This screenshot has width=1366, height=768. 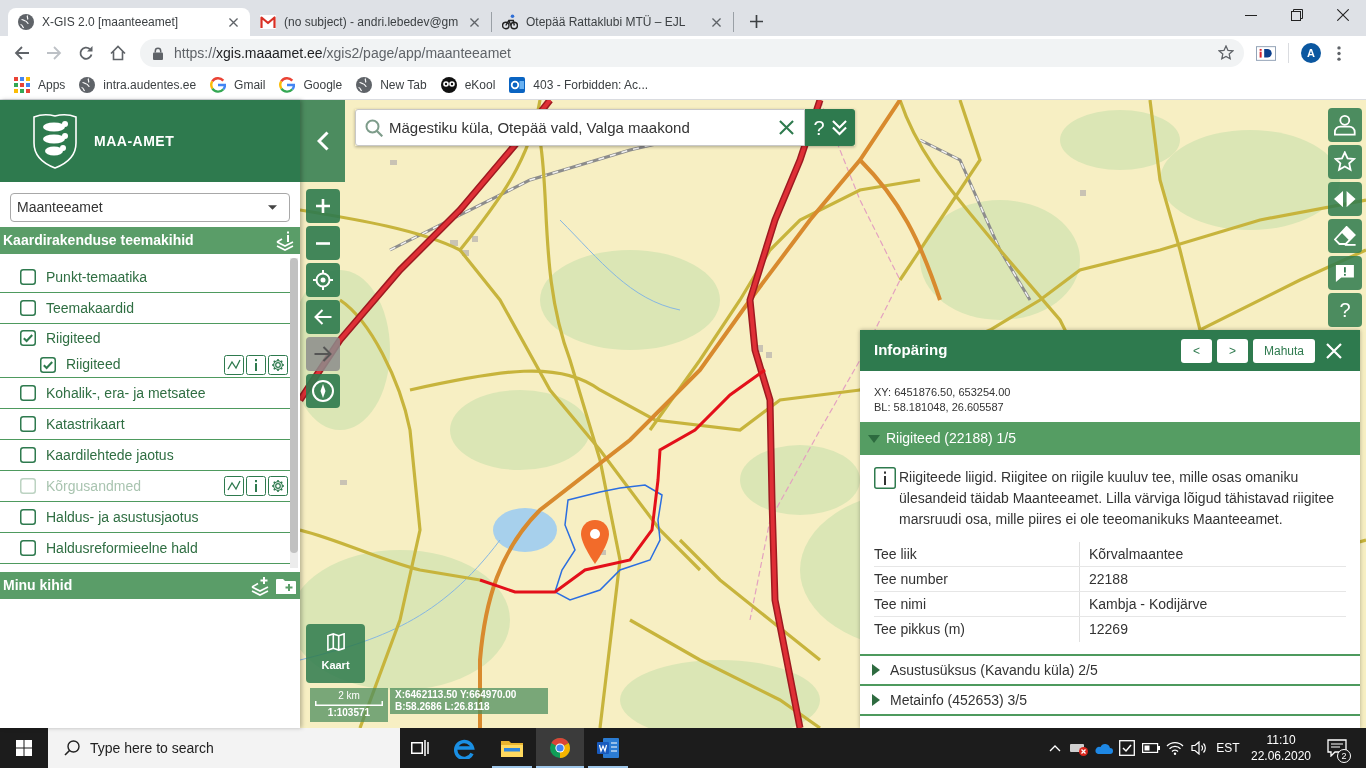 I want to click on table-cell: Tee number, so click(x=977, y=579).